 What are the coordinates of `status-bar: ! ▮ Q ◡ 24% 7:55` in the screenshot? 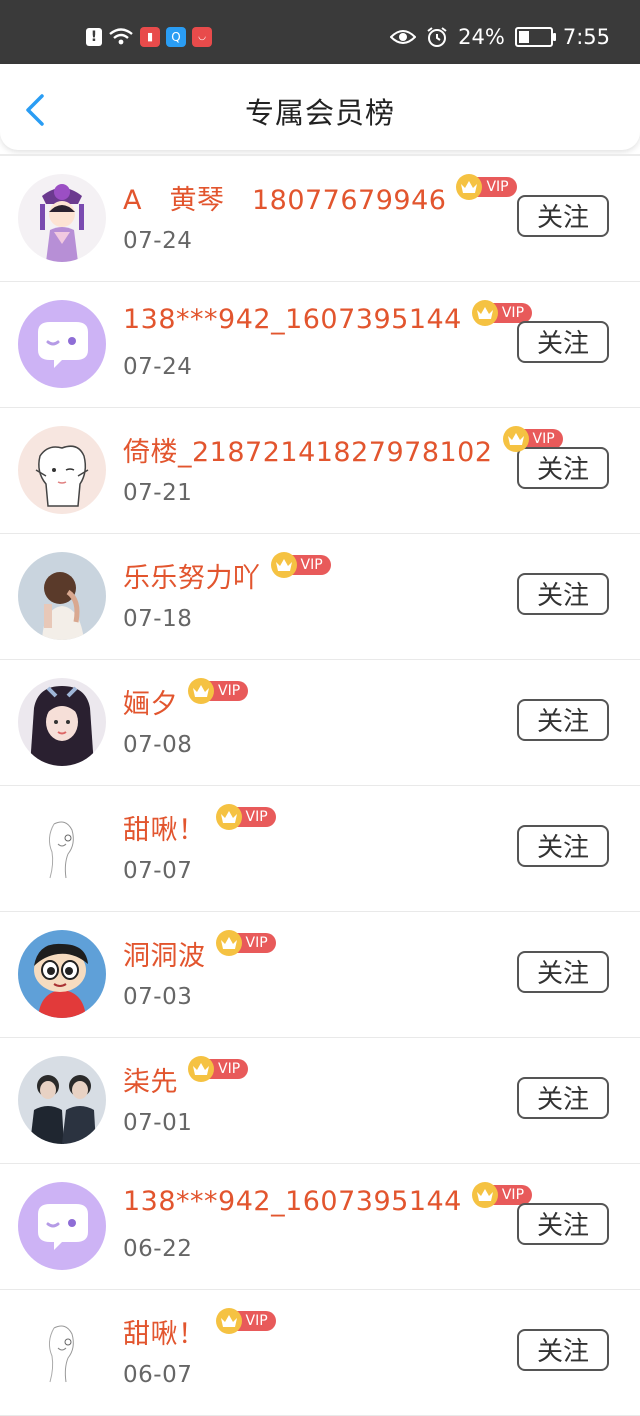 It's located at (320, 32).